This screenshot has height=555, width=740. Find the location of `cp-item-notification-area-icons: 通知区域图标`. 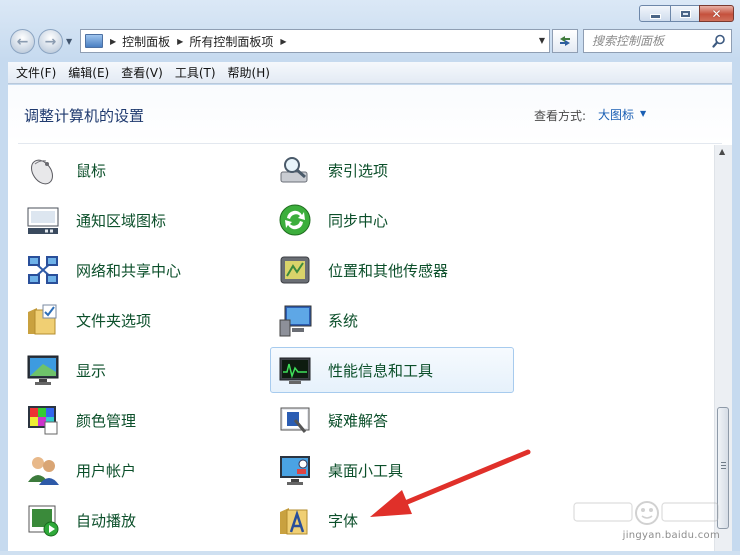

cp-item-notification-area-icons: 通知区域图标 is located at coordinates (139, 220).